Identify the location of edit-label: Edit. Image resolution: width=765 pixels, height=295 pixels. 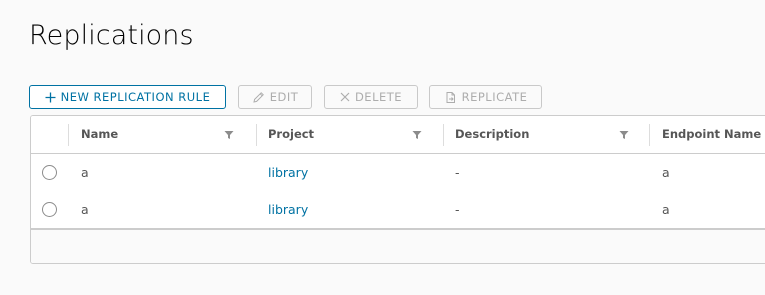
(284, 97).